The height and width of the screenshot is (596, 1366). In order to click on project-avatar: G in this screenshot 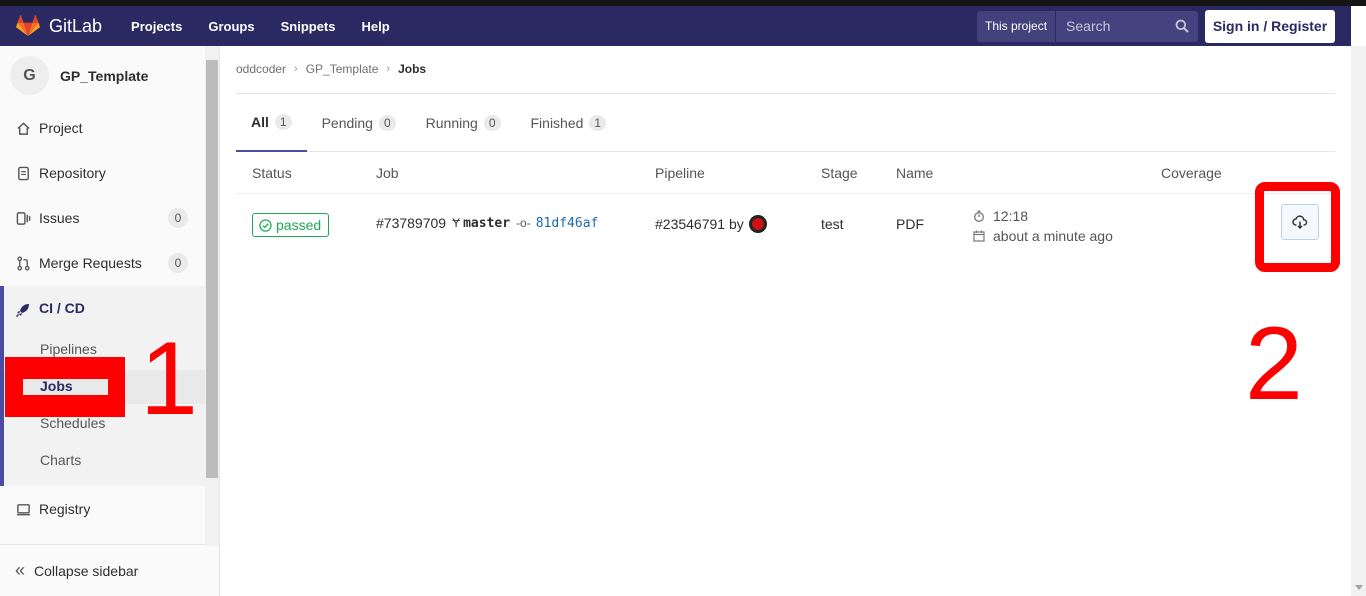, I will do `click(29, 75)`.